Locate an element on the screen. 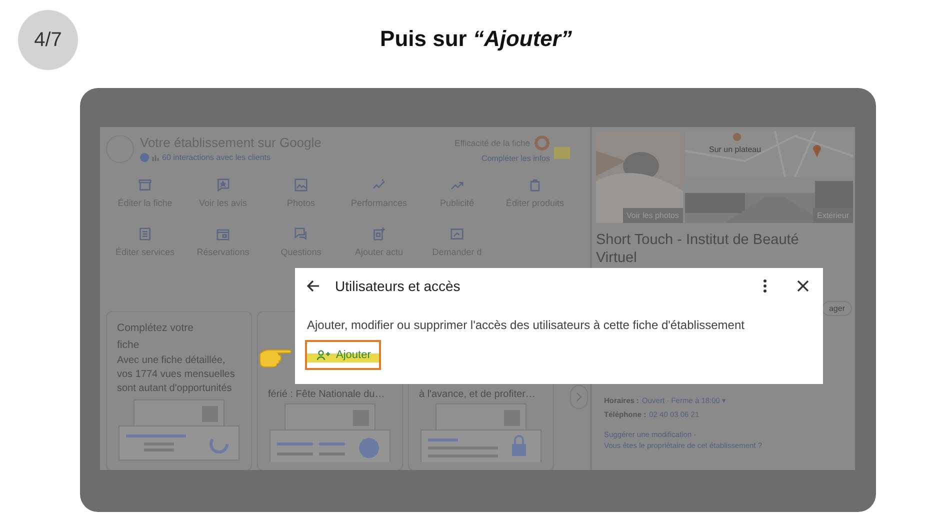 Image resolution: width=952 pixels, height=531 pixels. chevron-right-icon is located at coordinates (579, 397).